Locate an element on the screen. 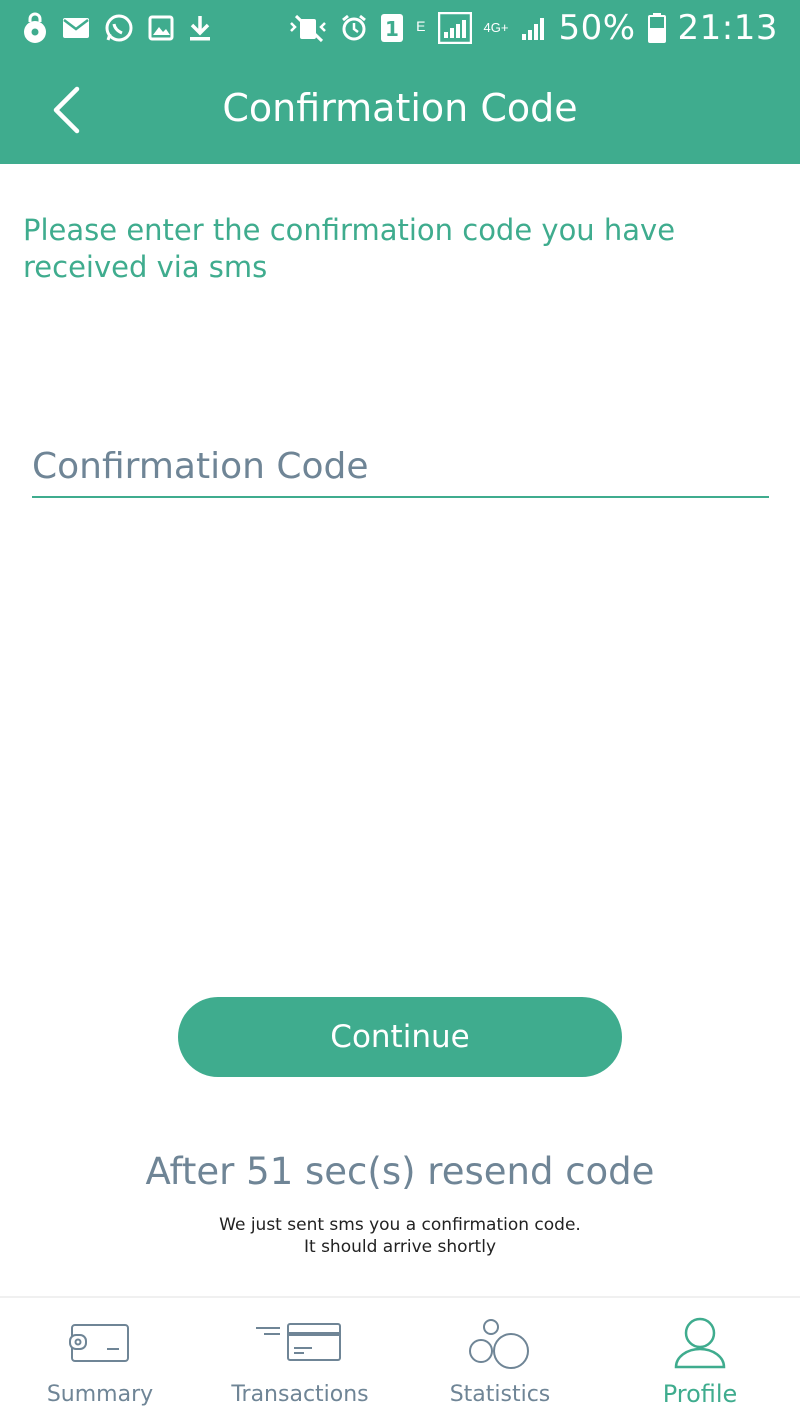  gallery-icon is located at coordinates (161, 28).